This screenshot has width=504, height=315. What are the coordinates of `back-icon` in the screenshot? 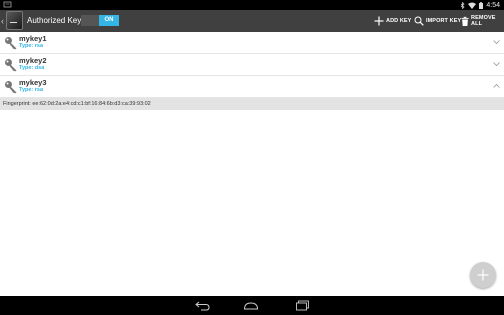 It's located at (202, 305).